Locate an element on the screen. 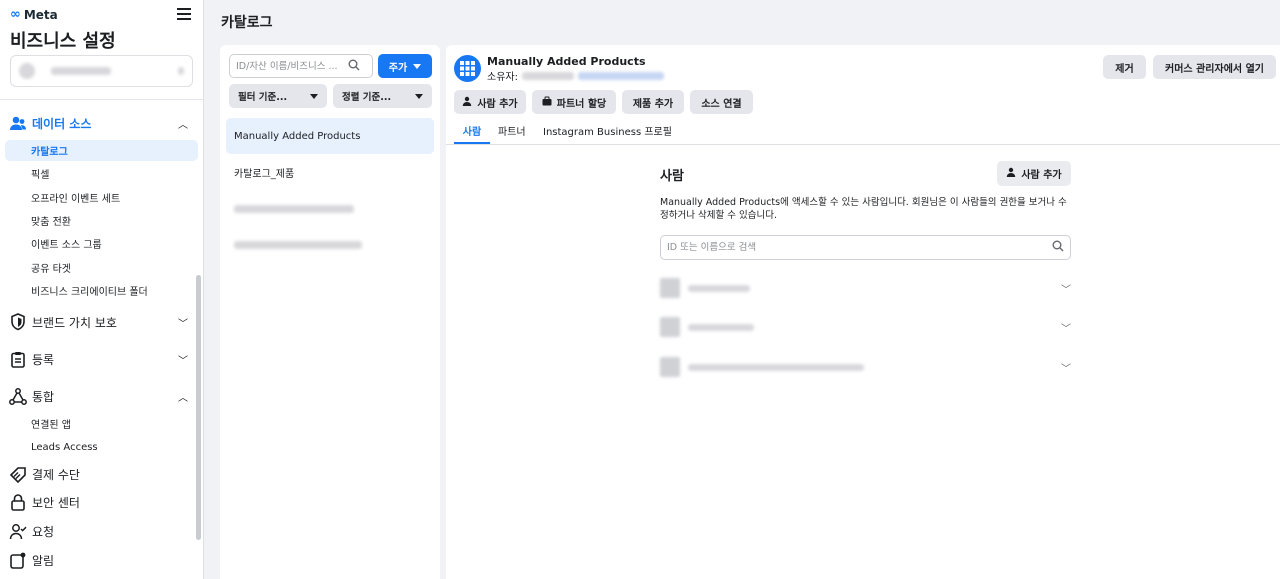 The width and height of the screenshot is (1280, 579). sidebar-item-offline-event-sets: 오프라인 이벤트 세트 is located at coordinates (101, 197).